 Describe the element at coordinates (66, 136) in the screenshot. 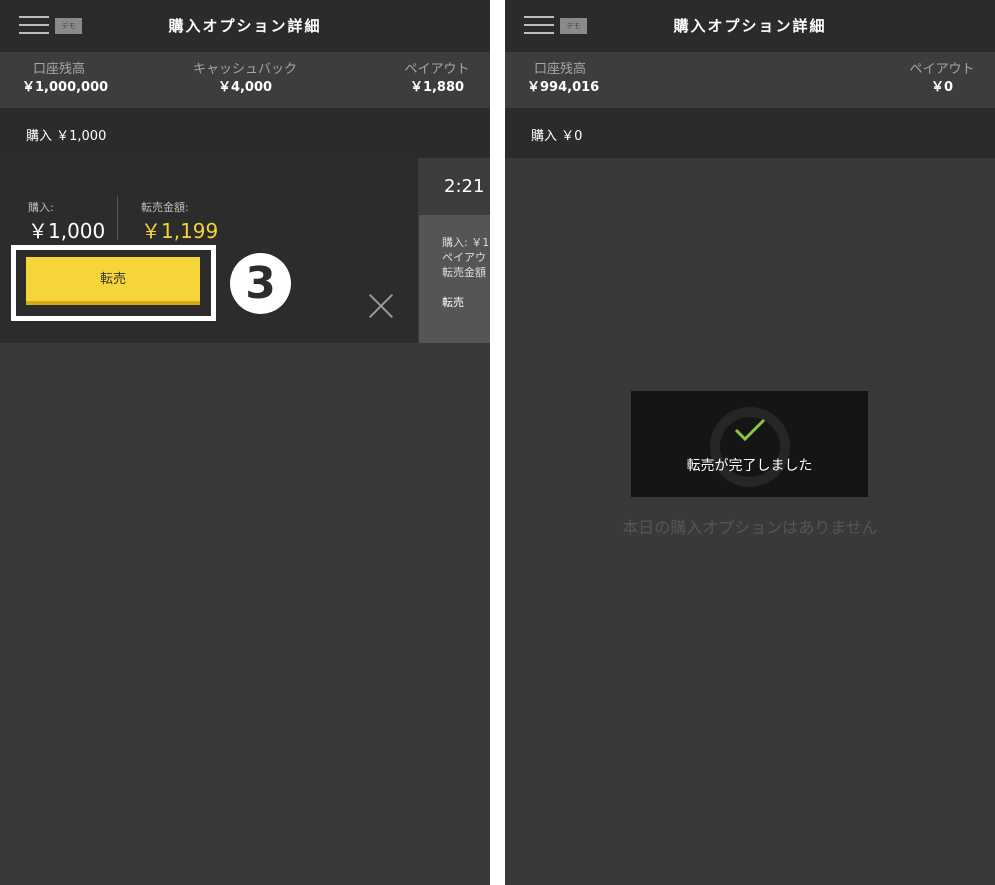

I see `purchase-summary: 購入 ￥1,000` at that location.